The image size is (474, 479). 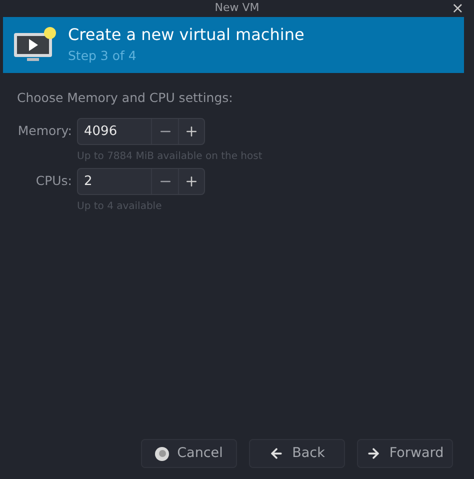 I want to click on forward-button: Forward, so click(x=405, y=453).